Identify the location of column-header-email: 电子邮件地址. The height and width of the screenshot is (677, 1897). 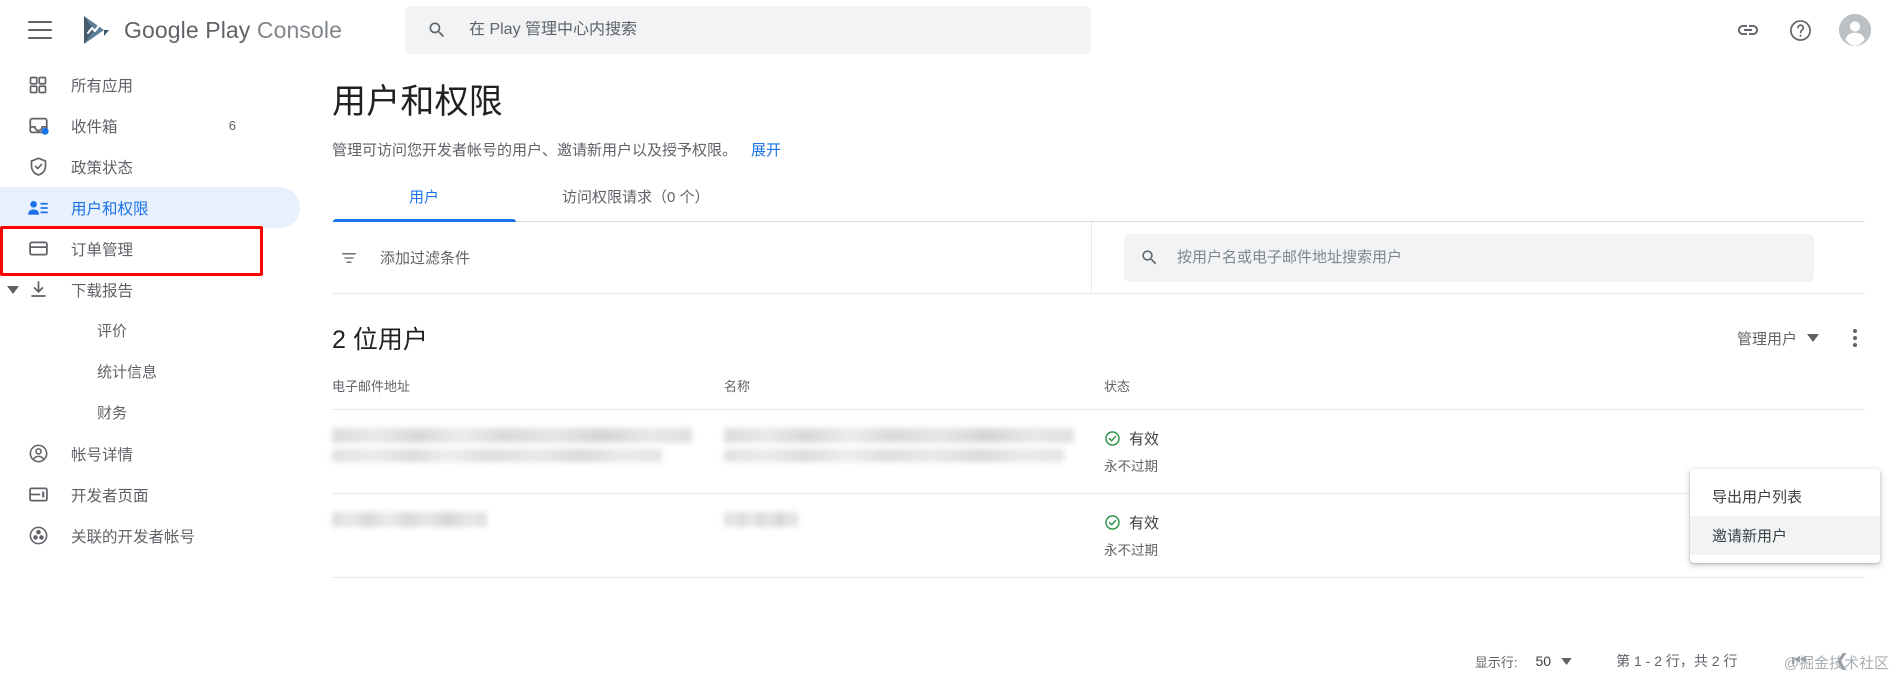
(528, 393).